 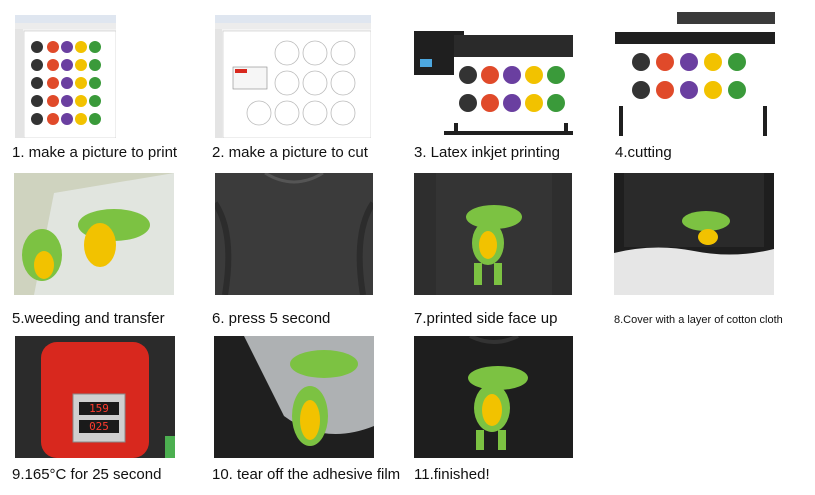 I want to click on heat-press-display-bottom: 025, so click(x=99, y=426).